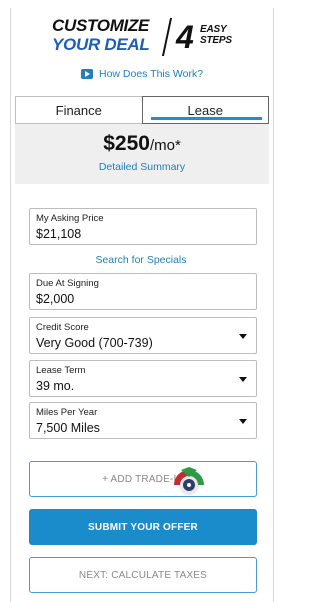 Image resolution: width=320 pixels, height=602 pixels. Describe the element at coordinates (165, 145) in the screenshot. I see `payment-unit: /mo*` at that location.